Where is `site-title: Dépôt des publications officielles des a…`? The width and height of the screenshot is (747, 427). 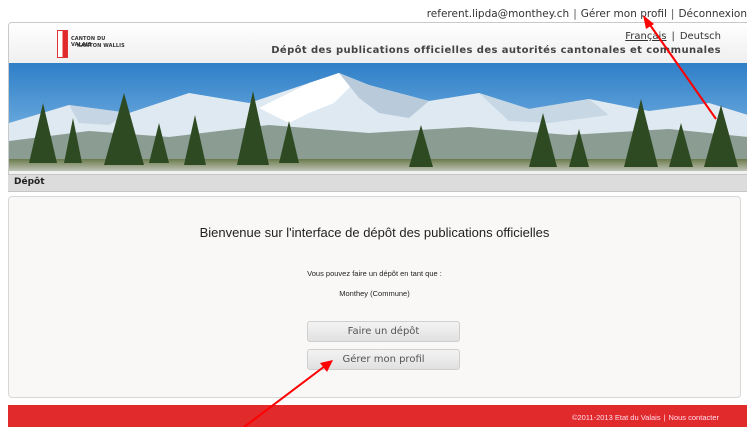 site-title: Dépôt des publications officielles des a… is located at coordinates (496, 50).